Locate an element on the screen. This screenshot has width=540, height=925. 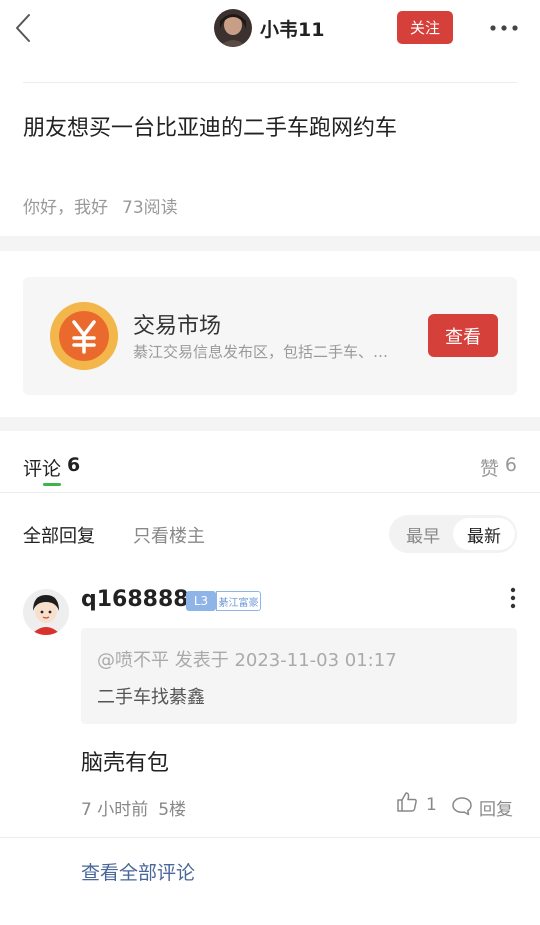
more-vertical-icon is located at coordinates (513, 598).